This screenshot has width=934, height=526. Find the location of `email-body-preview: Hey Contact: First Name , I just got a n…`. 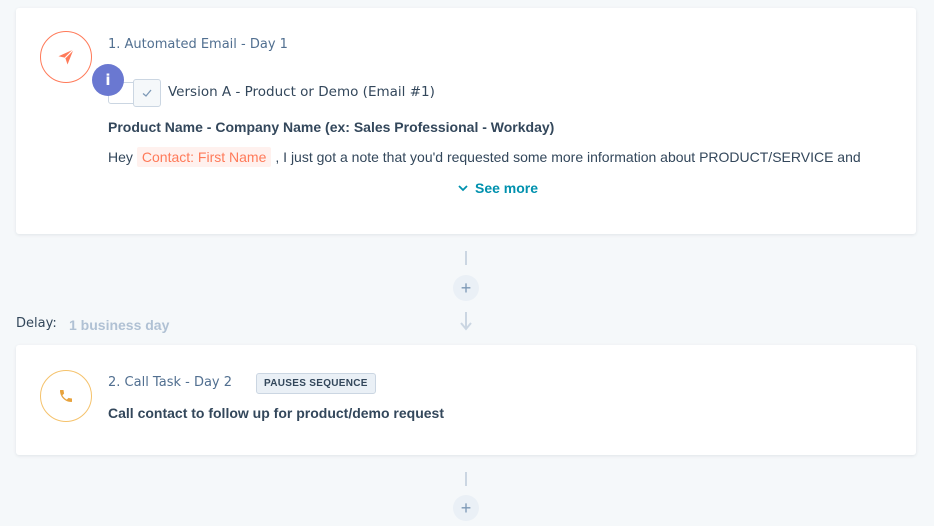

email-body-preview: Hey Contact: First Name , I just got a n… is located at coordinates (484, 157).